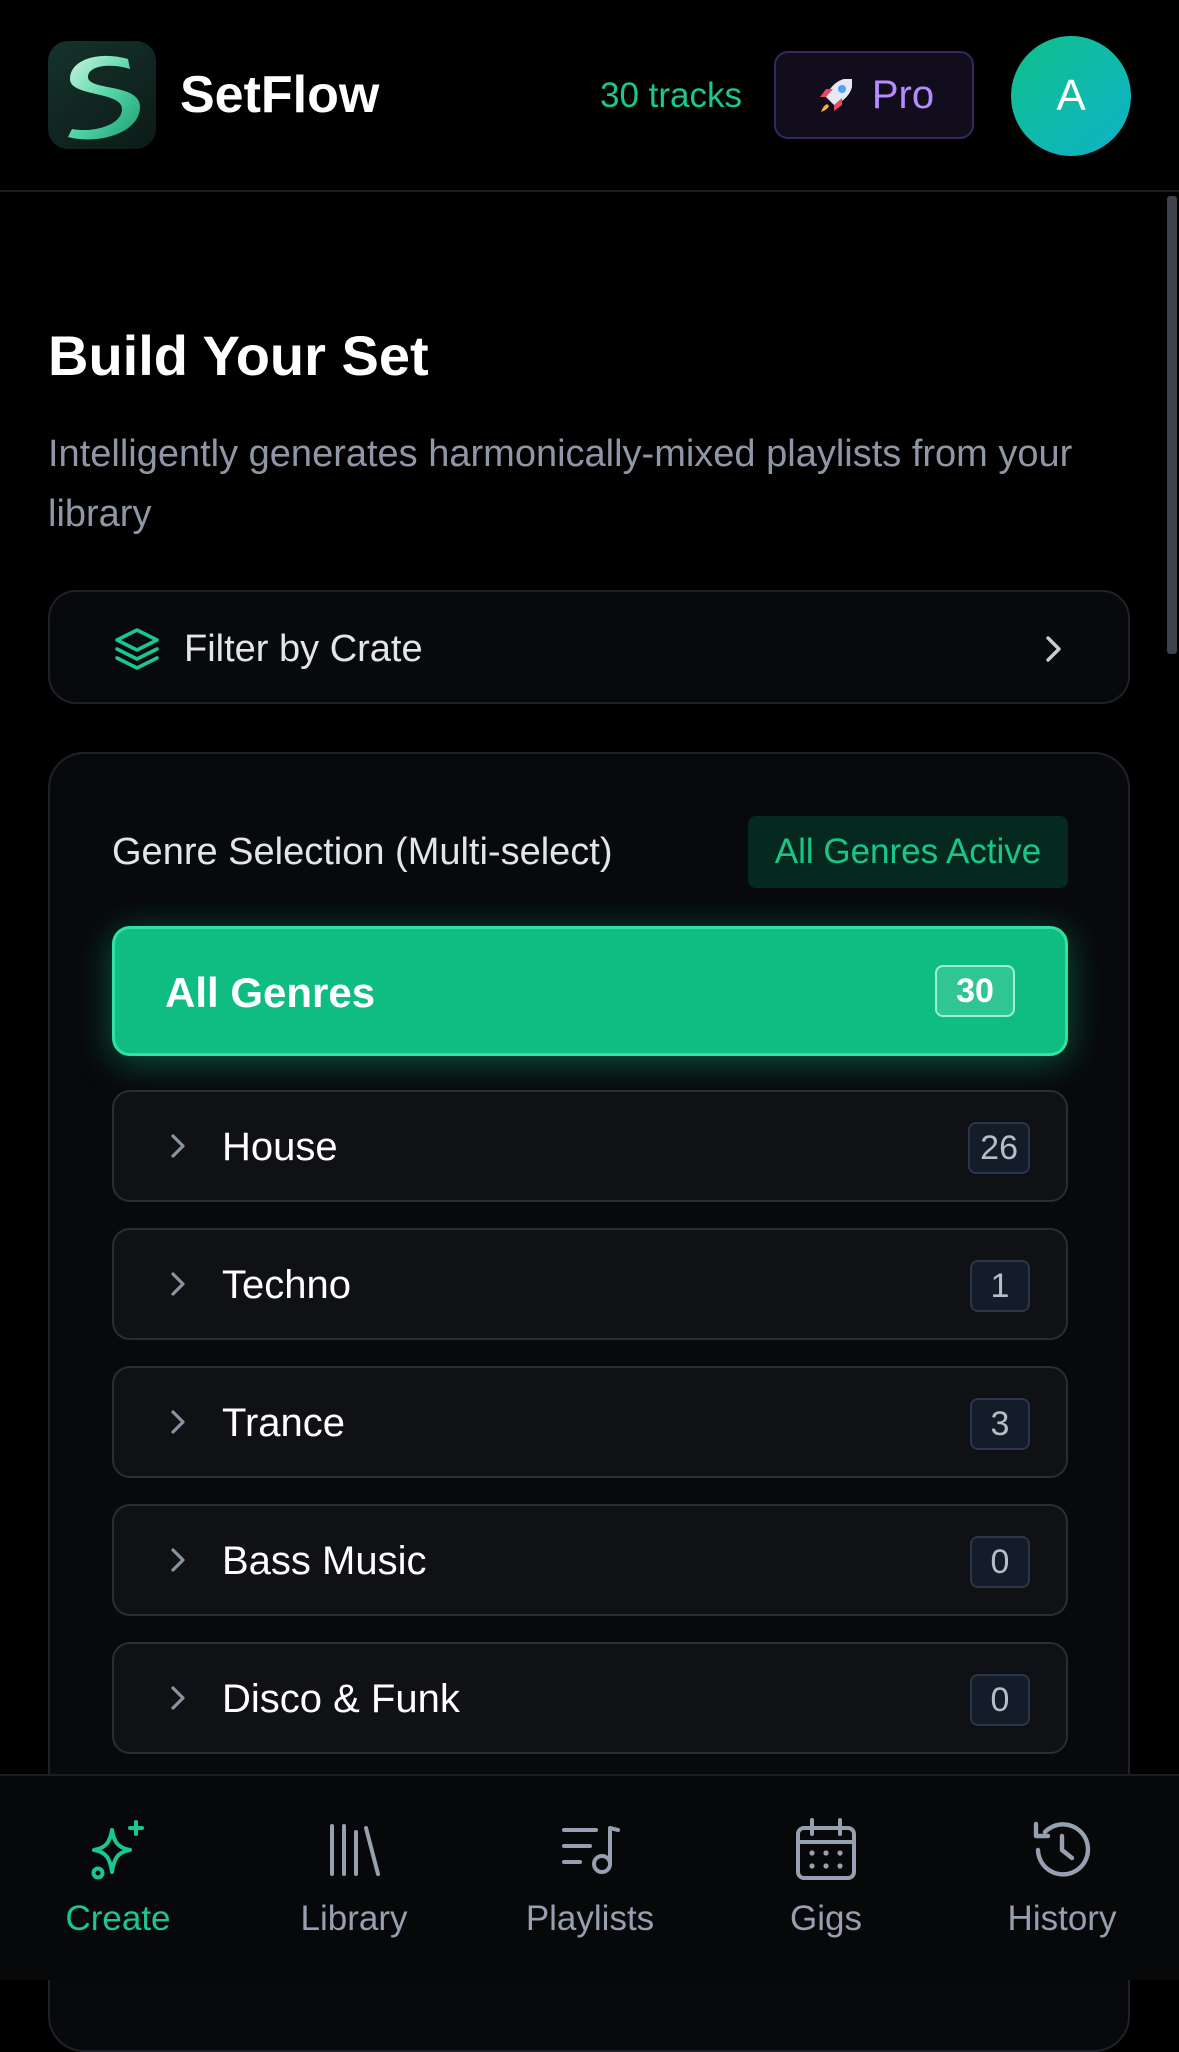 The height and width of the screenshot is (2052, 1179). Describe the element at coordinates (589, 647) in the screenshot. I see `filter-by-crate-button: Filter by Crate` at that location.